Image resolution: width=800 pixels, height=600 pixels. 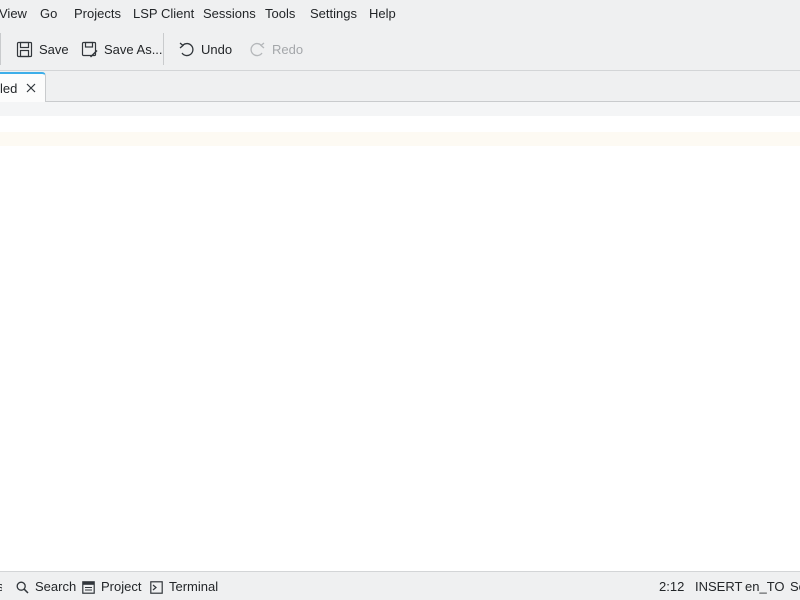 I want to click on redo-button: Redo, so click(x=275, y=49).